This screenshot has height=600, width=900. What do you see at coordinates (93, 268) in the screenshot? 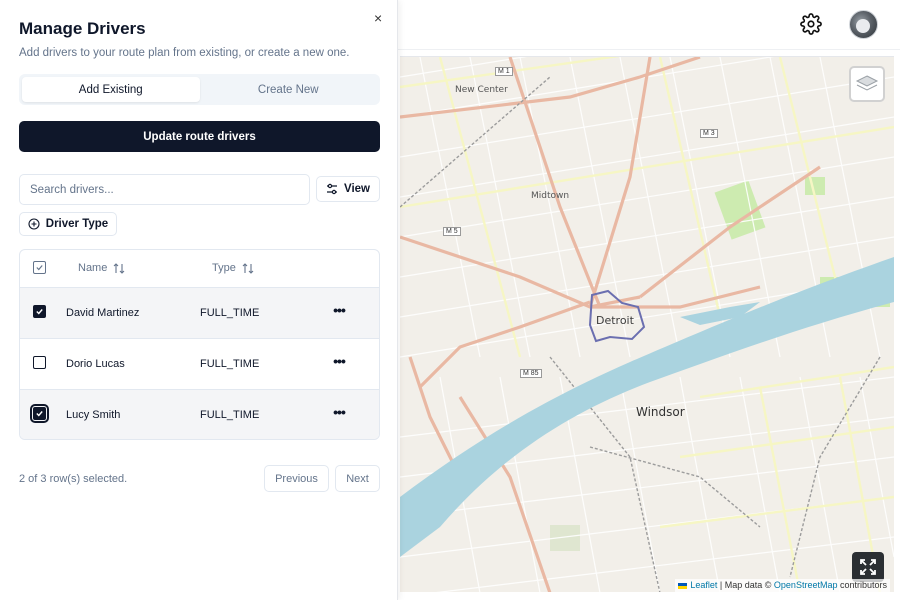
I see `column-name-label: Name` at bounding box center [93, 268].